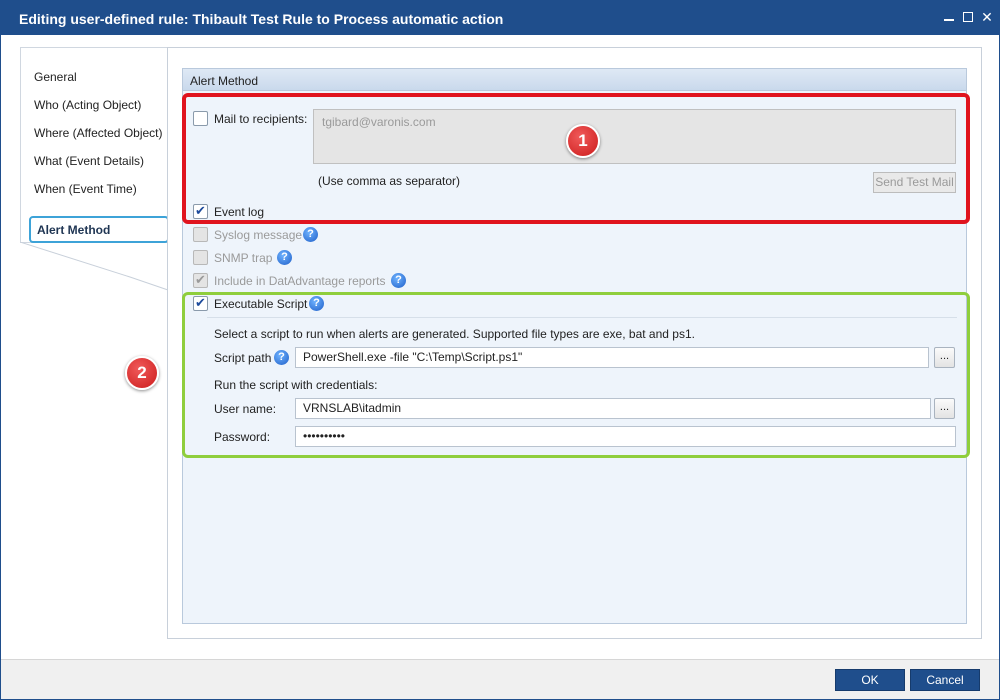 This screenshot has width=1000, height=700. What do you see at coordinates (200, 280) in the screenshot?
I see `include-reports-checkbox` at bounding box center [200, 280].